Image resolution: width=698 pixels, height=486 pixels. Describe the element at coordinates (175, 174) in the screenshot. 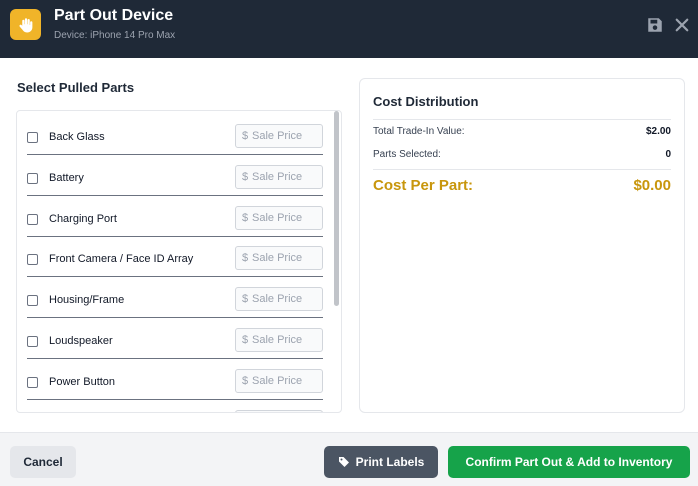

I see `part-row: Battery $` at that location.